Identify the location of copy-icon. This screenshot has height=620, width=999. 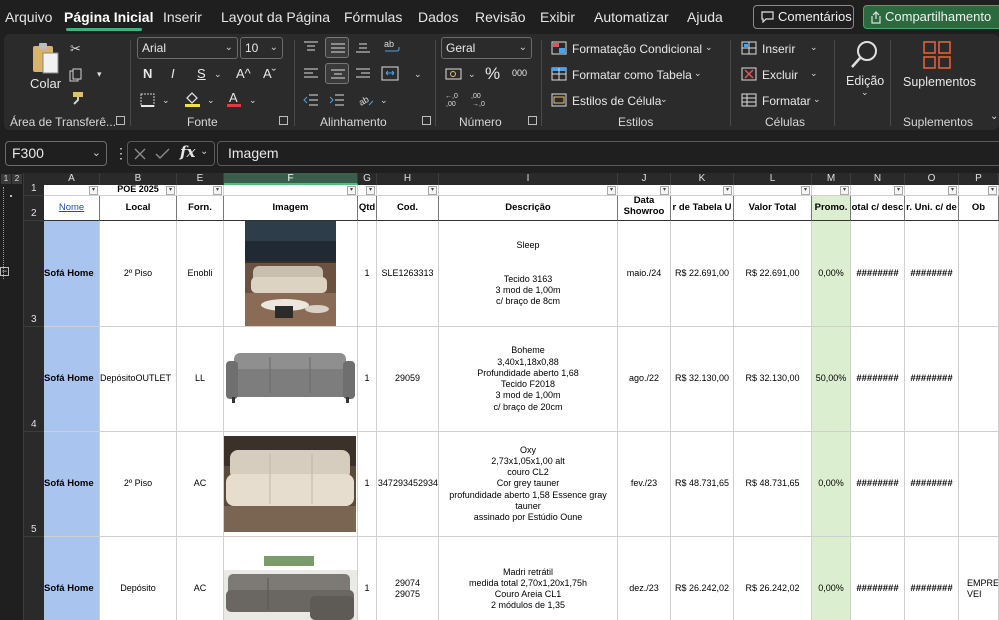
(76, 75).